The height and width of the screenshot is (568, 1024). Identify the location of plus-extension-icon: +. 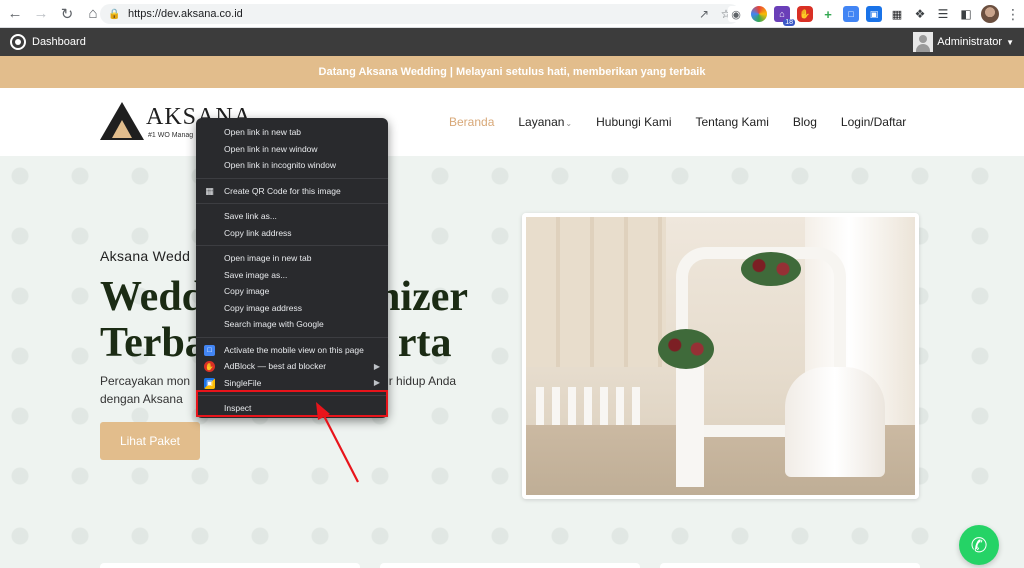
(828, 14).